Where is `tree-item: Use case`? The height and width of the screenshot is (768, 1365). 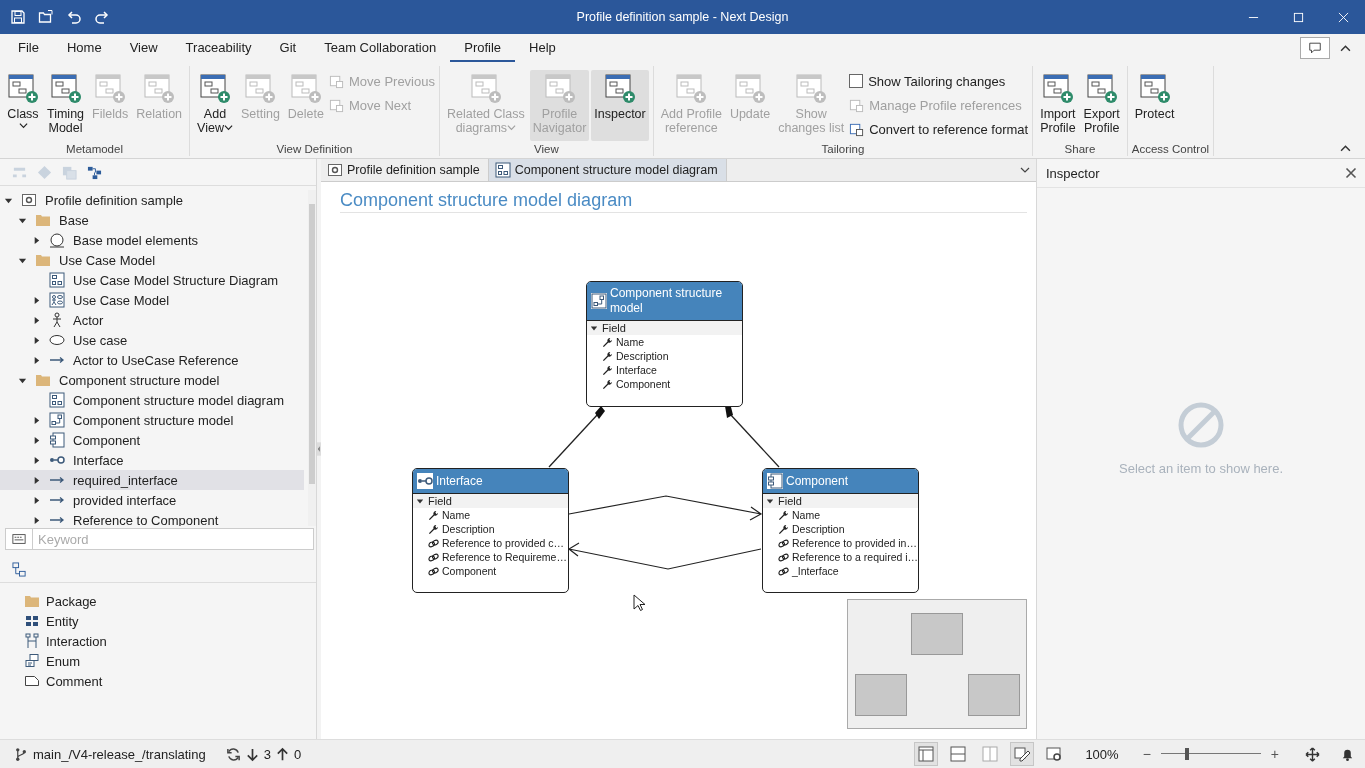
tree-item: Use case is located at coordinates (154, 340).